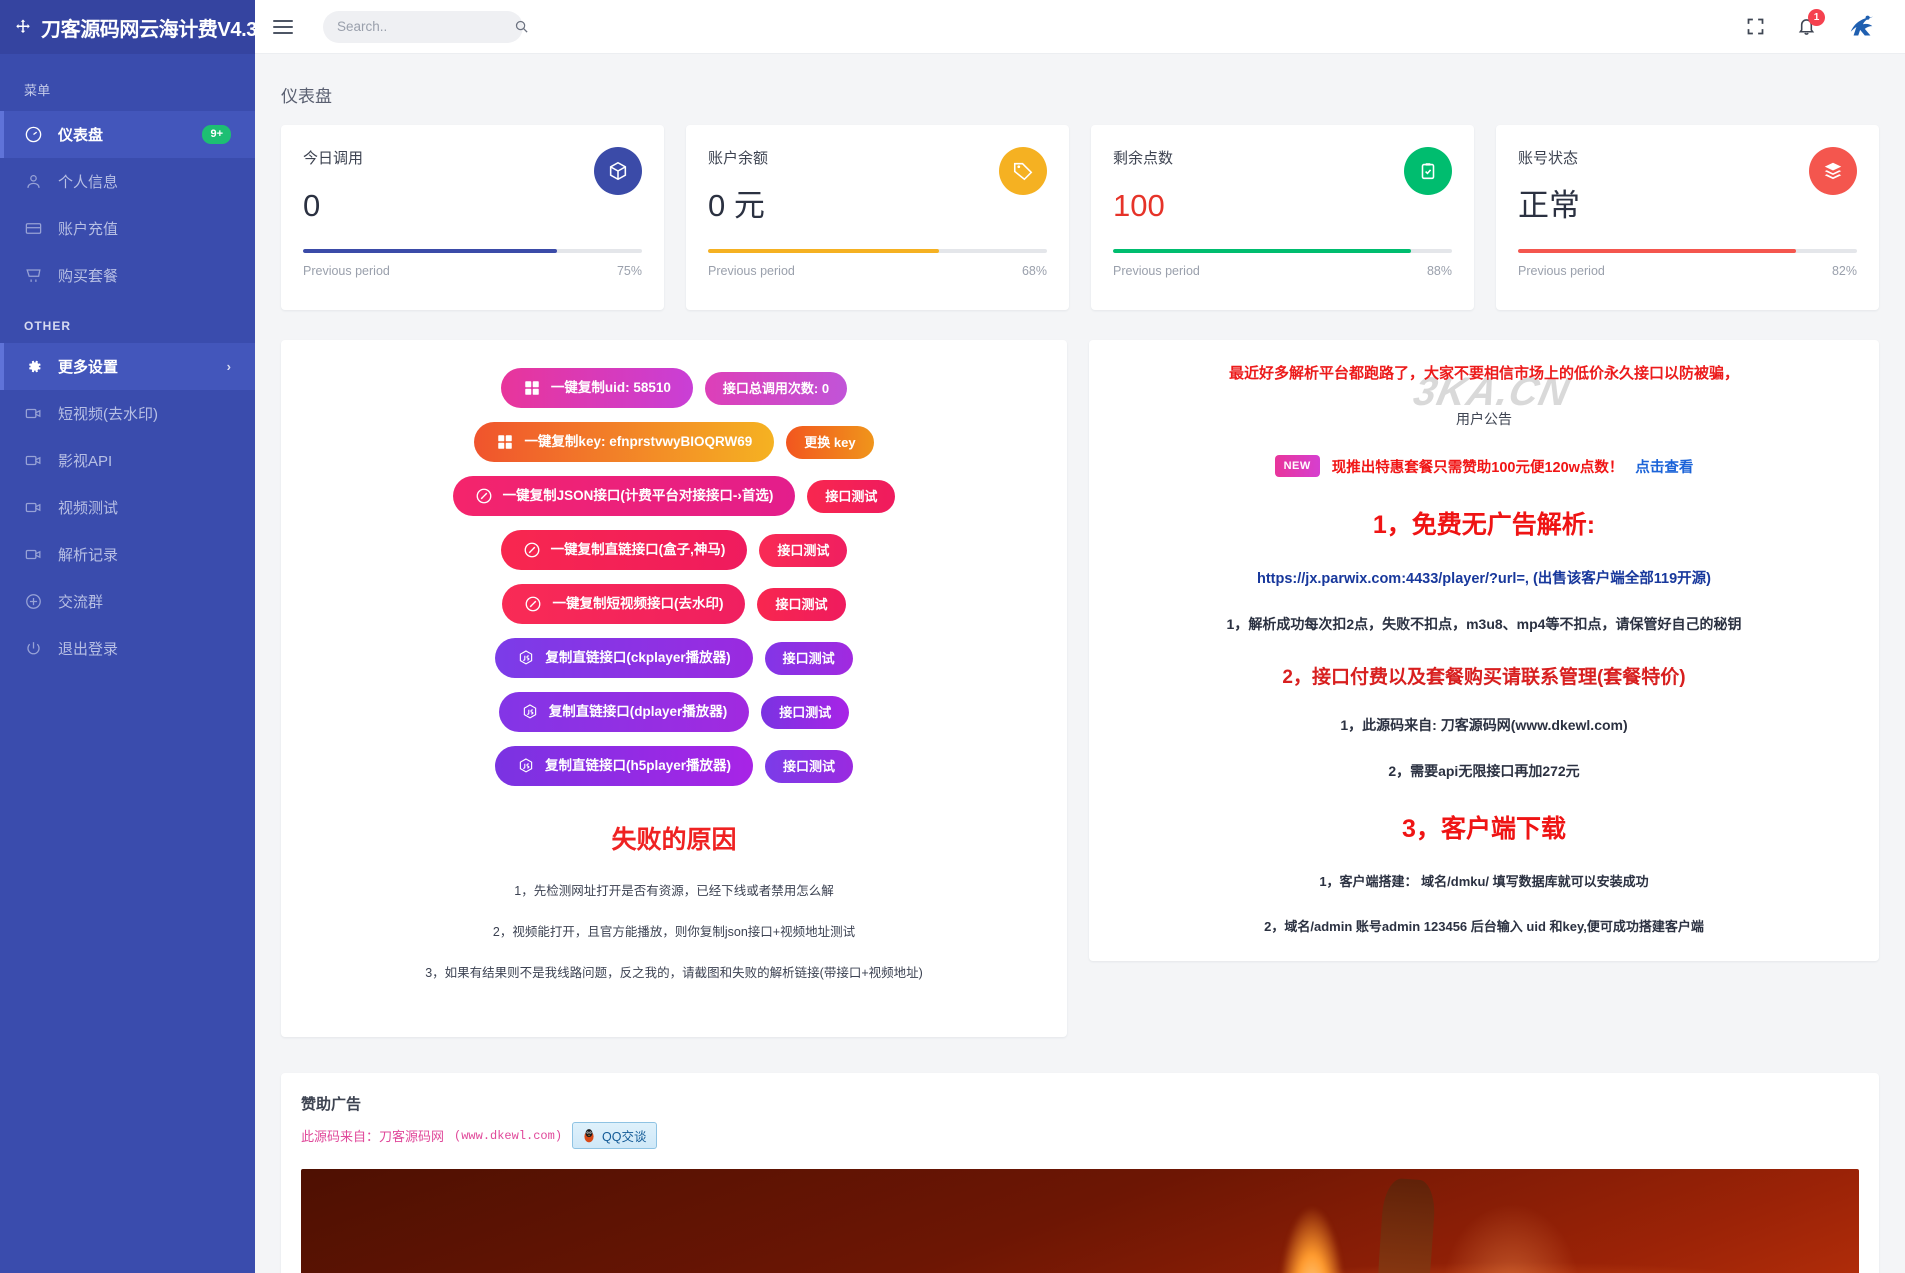  I want to click on section-3-title: 3，客户端下载, so click(1484, 829).